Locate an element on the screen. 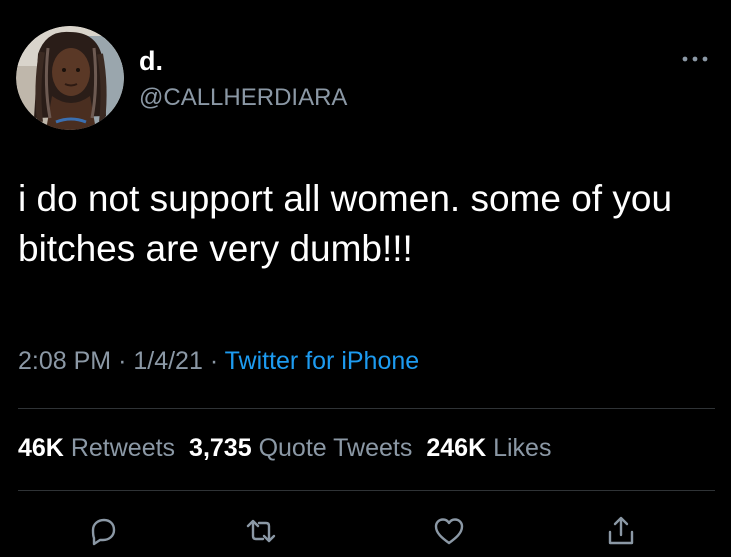 The width and height of the screenshot is (731, 557). likes-label: Likes is located at coordinates (522, 448).